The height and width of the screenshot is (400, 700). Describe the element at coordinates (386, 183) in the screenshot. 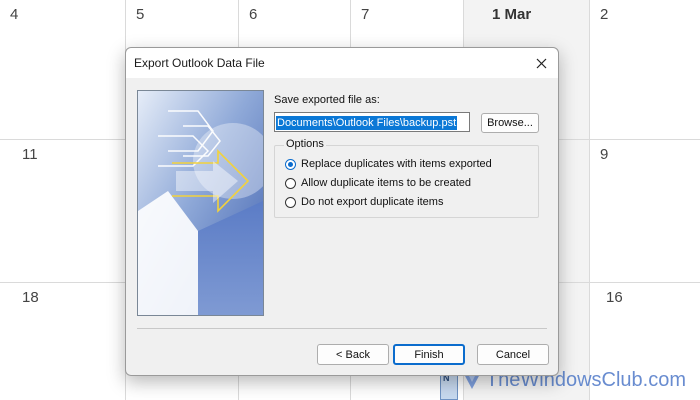

I see `radio-label: Allow duplicate items to be created` at that location.